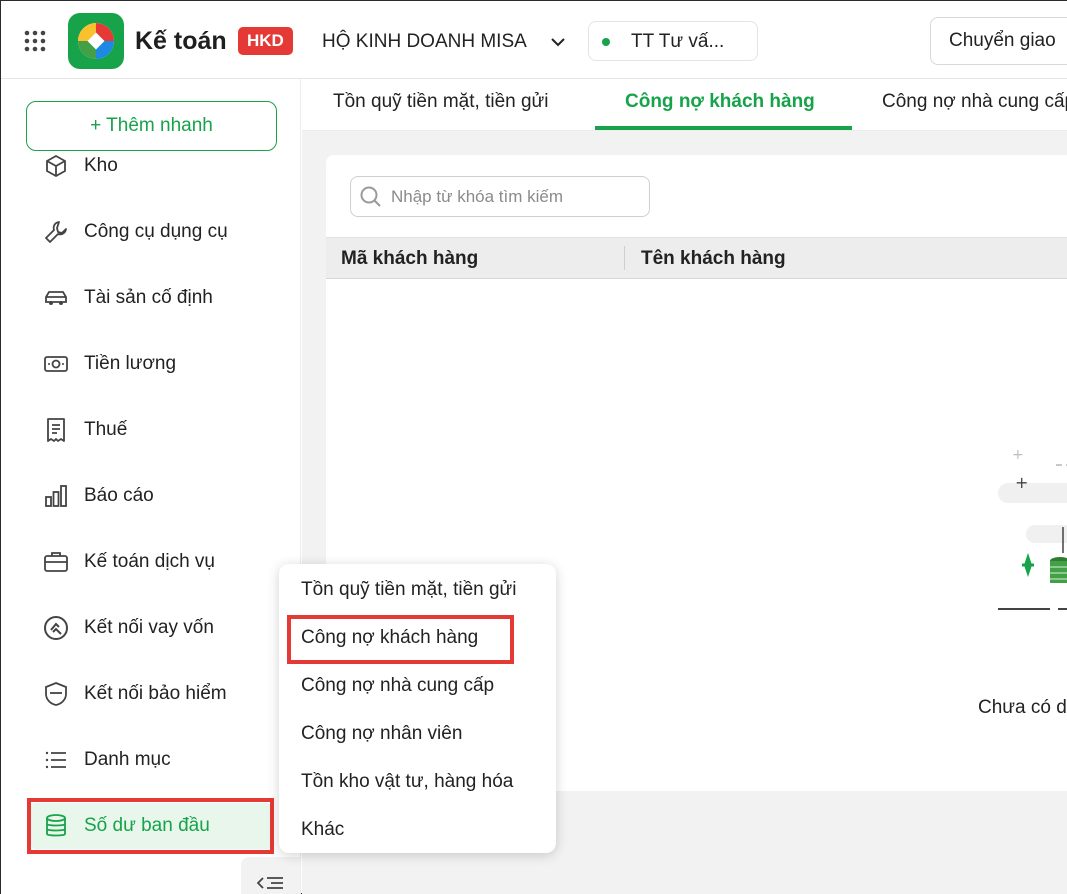  I want to click on popup-item-ton-quy: Tồn quỹ tiền mặt, tiền gửi, so click(409, 590).